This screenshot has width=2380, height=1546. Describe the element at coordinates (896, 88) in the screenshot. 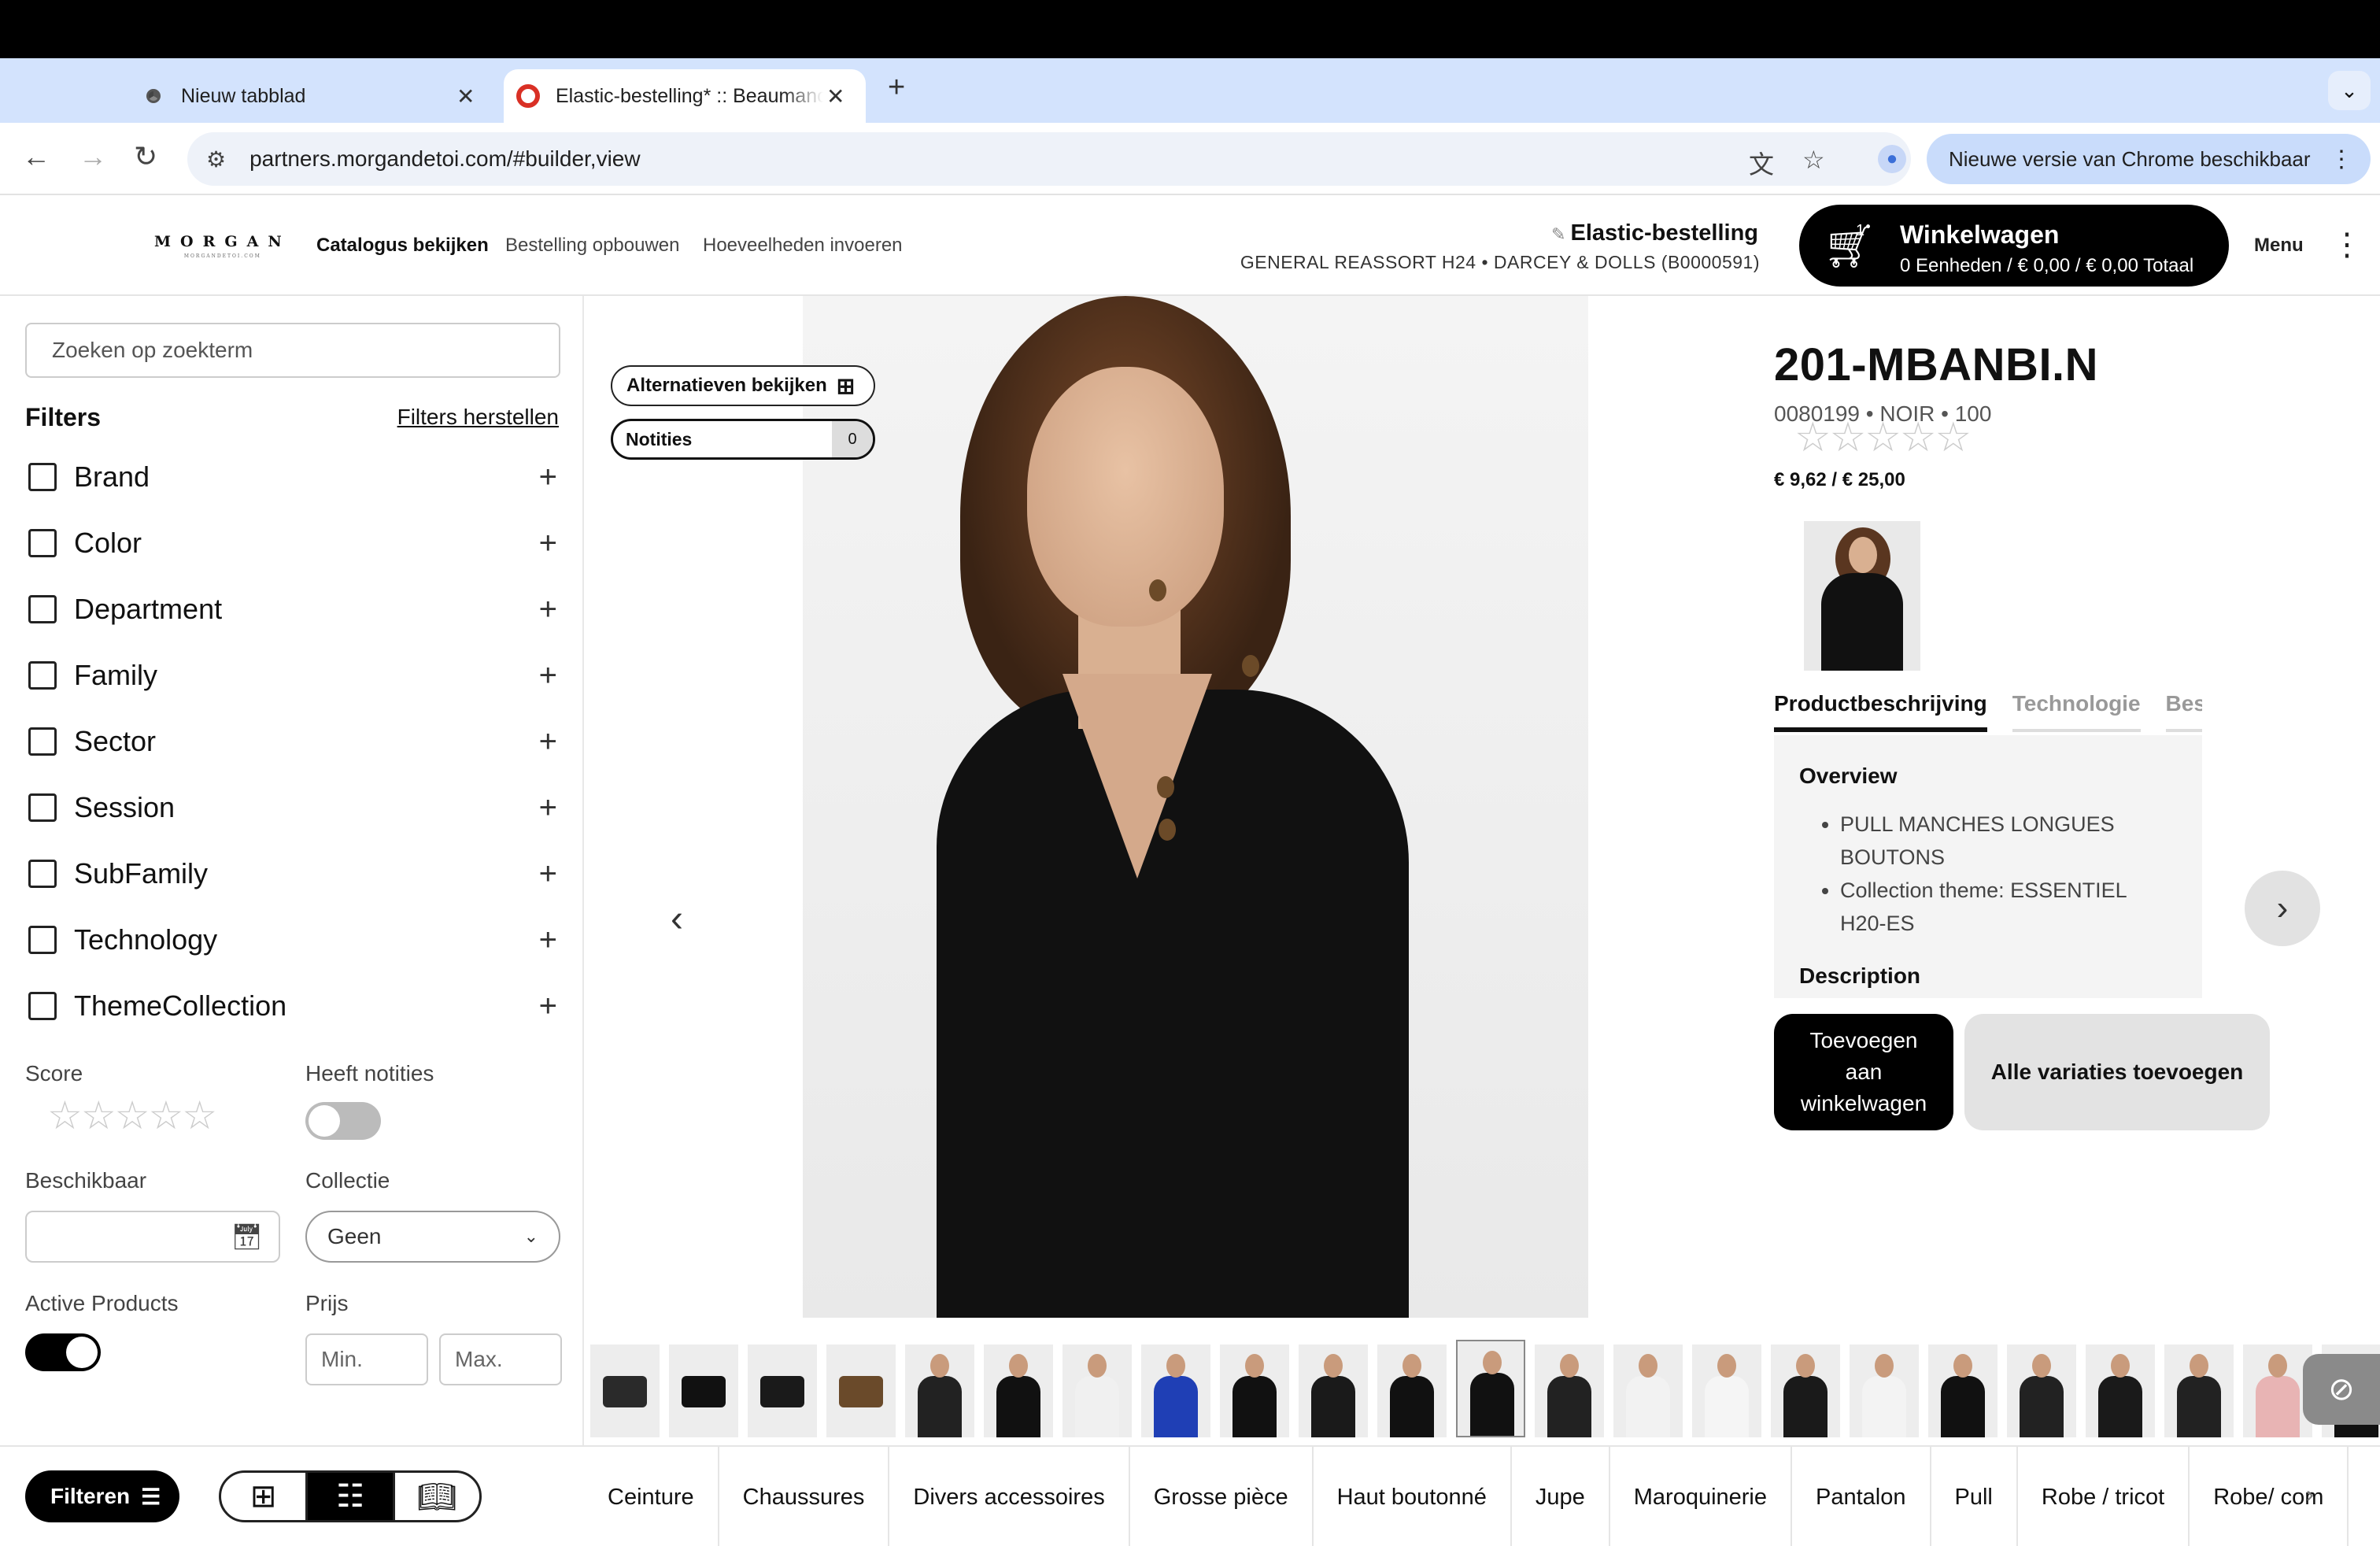

I see `new-tab-button: +` at that location.